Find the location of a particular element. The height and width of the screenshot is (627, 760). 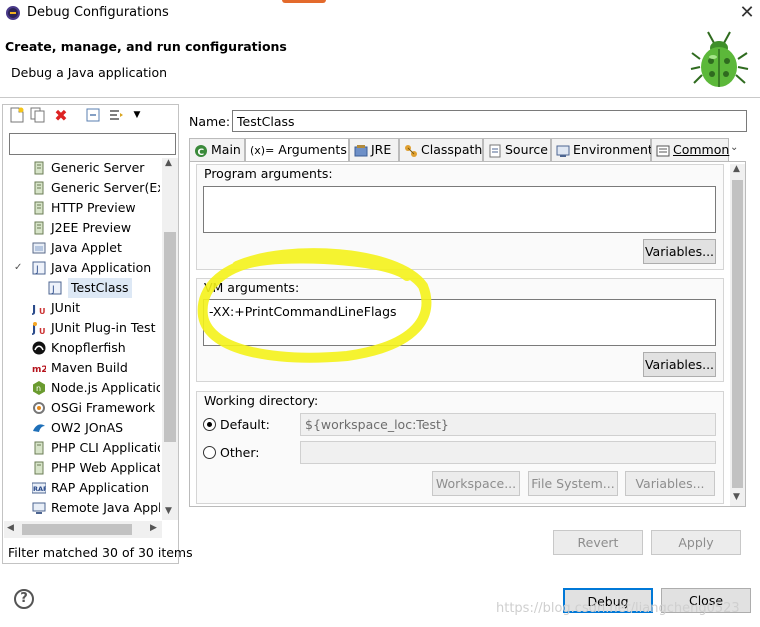

tab-main: C Main is located at coordinates (217, 149).